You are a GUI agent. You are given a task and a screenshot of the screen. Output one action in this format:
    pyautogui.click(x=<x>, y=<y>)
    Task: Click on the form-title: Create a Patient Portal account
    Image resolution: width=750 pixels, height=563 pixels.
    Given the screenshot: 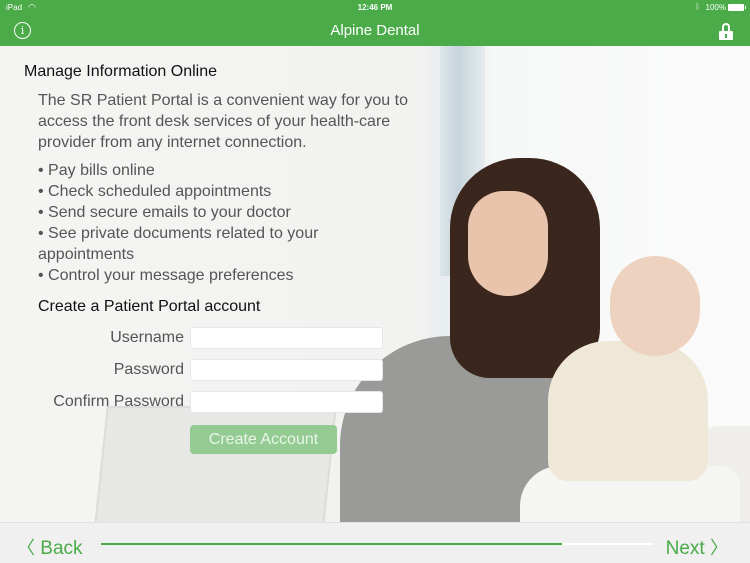 What is the action you would take?
    pyautogui.click(x=149, y=306)
    